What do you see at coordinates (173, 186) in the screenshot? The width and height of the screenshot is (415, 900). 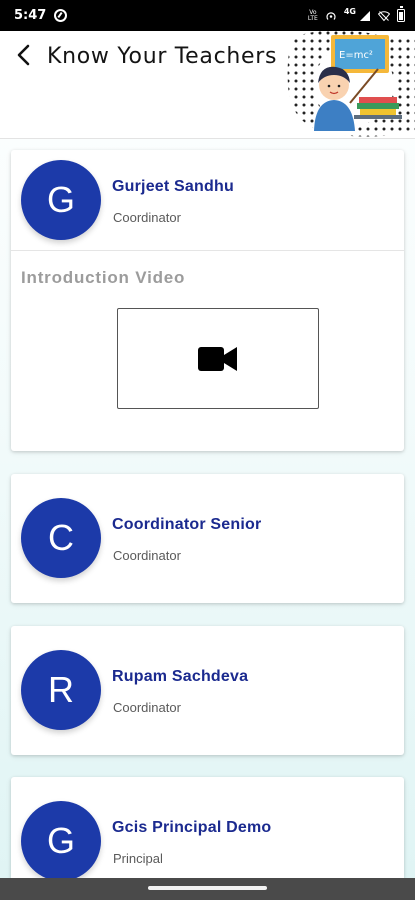 I see `teacher-name: Gurjeet Sandhu` at bounding box center [173, 186].